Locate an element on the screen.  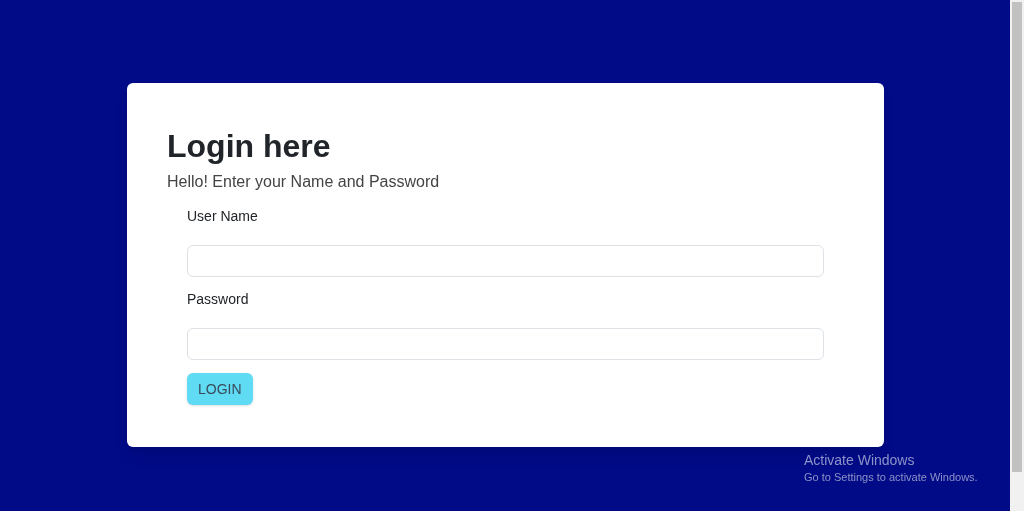
scrollbar is located at coordinates (1017, 255).